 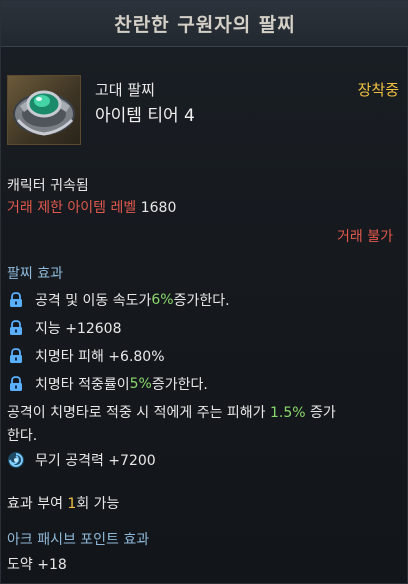 I want to click on effect-section-header: 팔찌 효과, so click(x=35, y=274).